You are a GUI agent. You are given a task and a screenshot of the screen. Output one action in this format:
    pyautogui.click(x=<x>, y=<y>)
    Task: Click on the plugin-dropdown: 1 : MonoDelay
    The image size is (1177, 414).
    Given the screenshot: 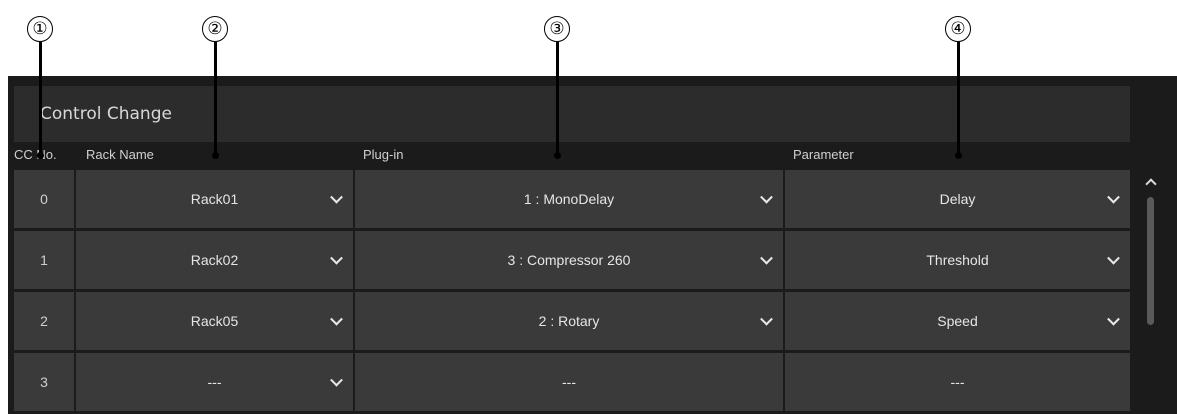 What is the action you would take?
    pyautogui.click(x=569, y=199)
    